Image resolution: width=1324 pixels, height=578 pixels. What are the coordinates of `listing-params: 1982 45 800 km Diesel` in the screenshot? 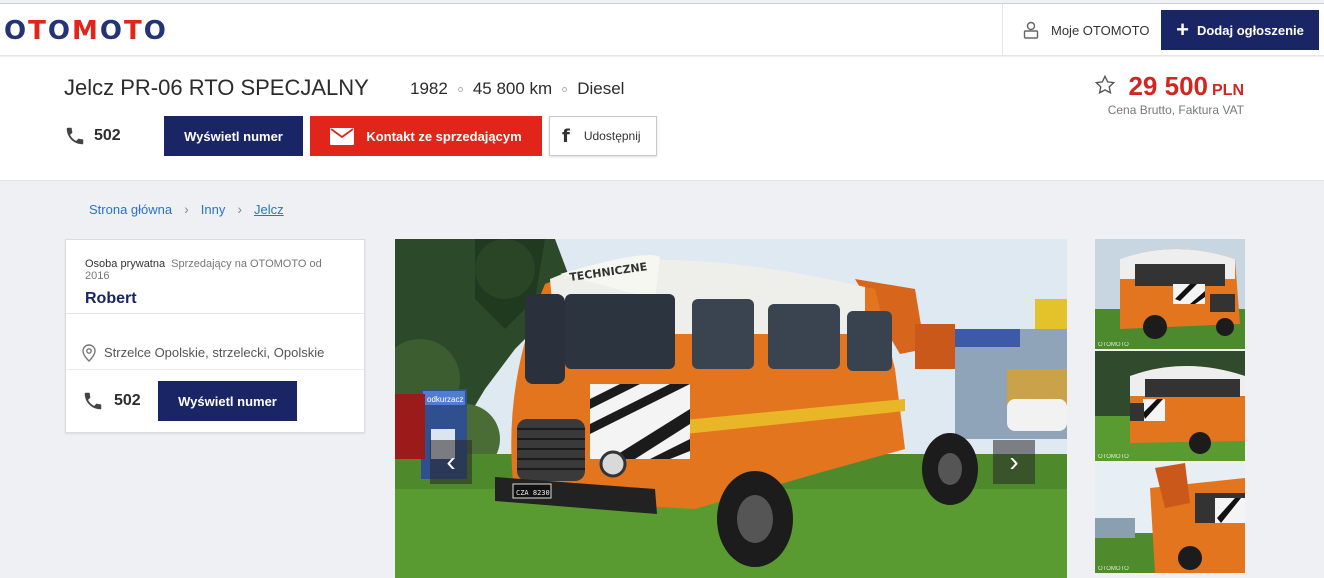 It's located at (517, 89).